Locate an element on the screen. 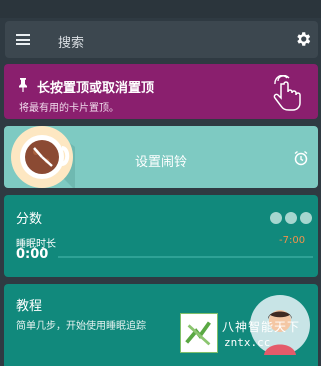 The width and height of the screenshot is (321, 366). alarm-clock-icon is located at coordinates (301, 158).